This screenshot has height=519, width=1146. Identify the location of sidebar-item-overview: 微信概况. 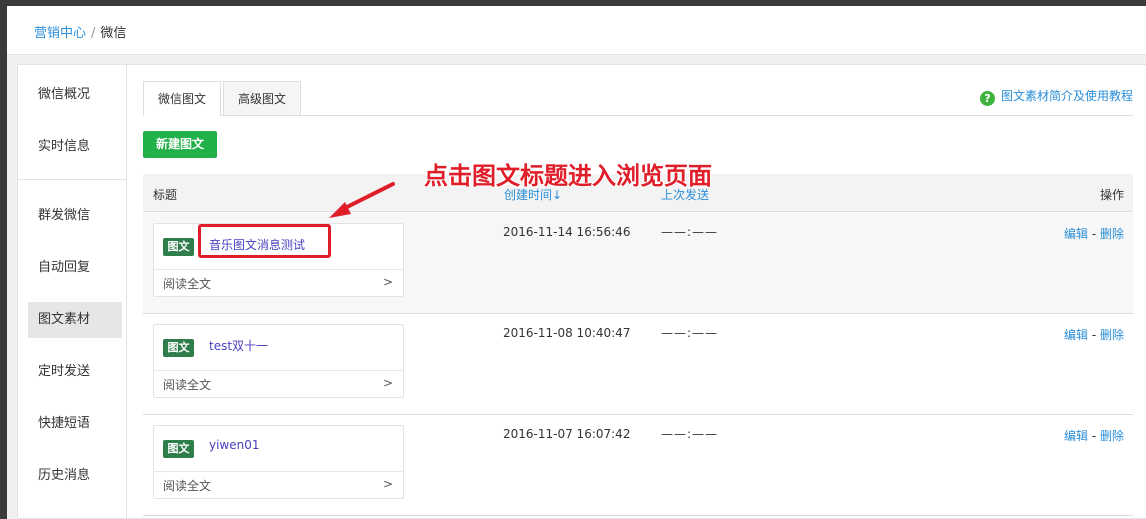
(75, 95).